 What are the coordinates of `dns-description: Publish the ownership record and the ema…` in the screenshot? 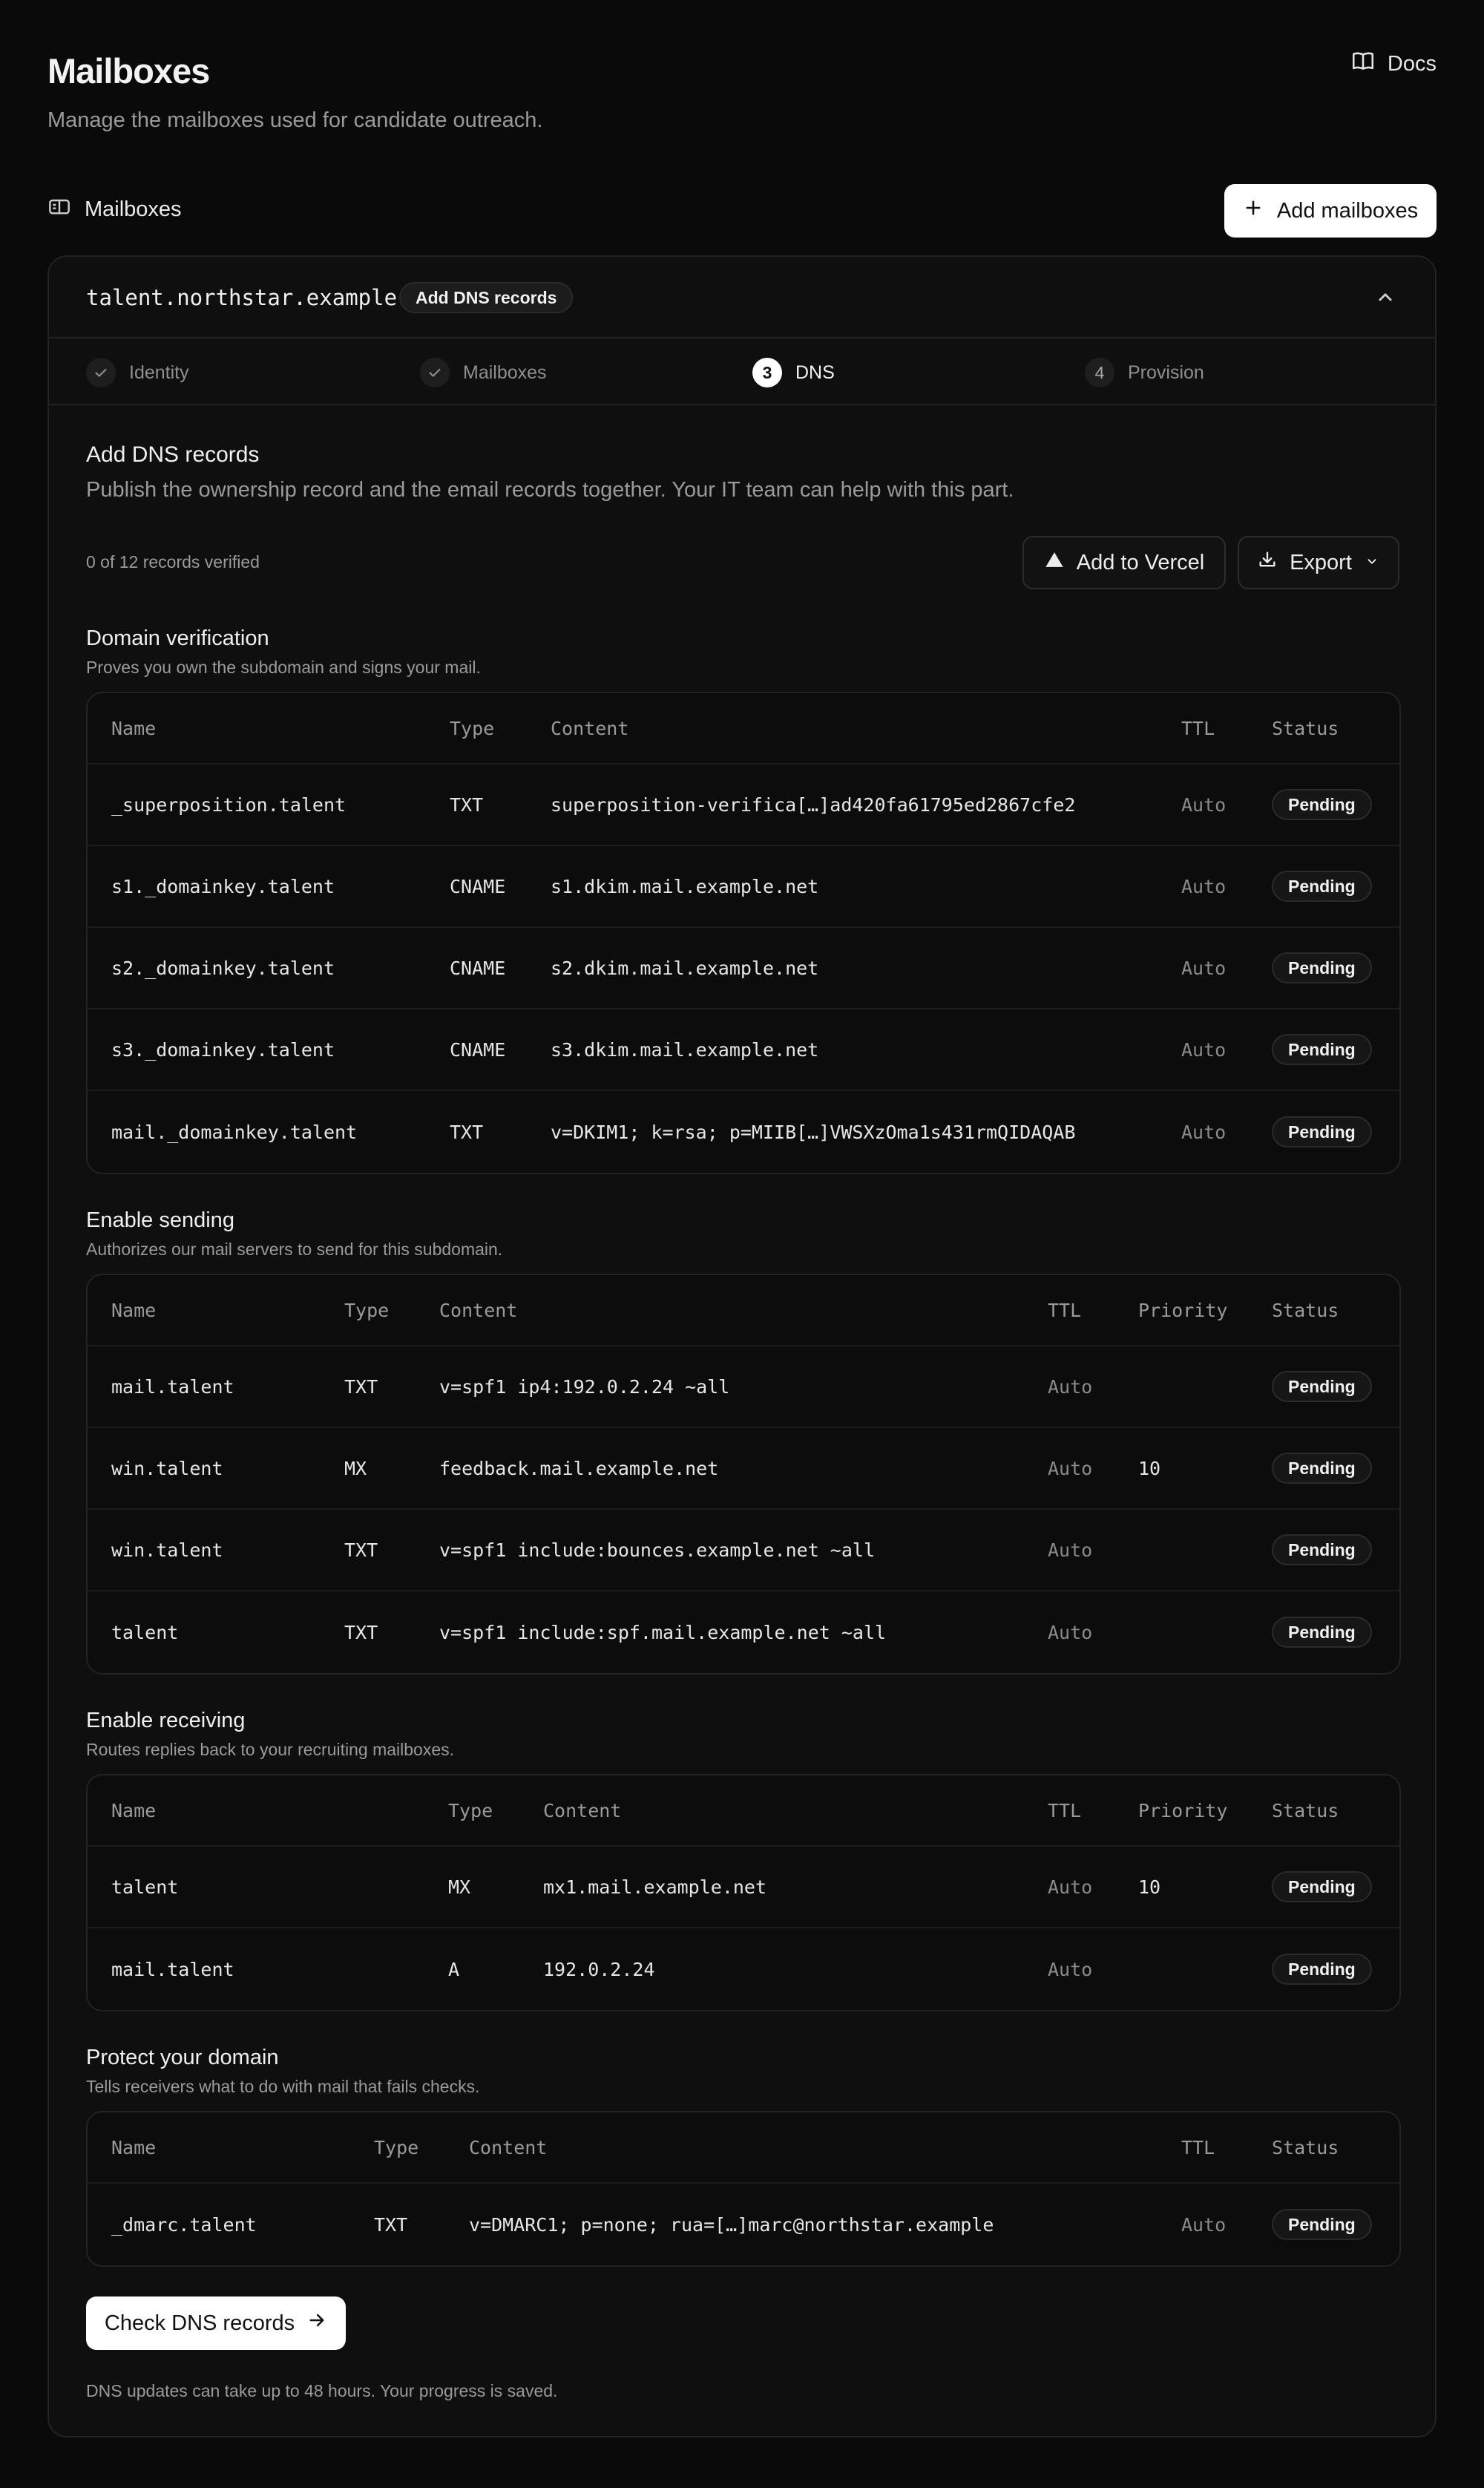 It's located at (550, 490).